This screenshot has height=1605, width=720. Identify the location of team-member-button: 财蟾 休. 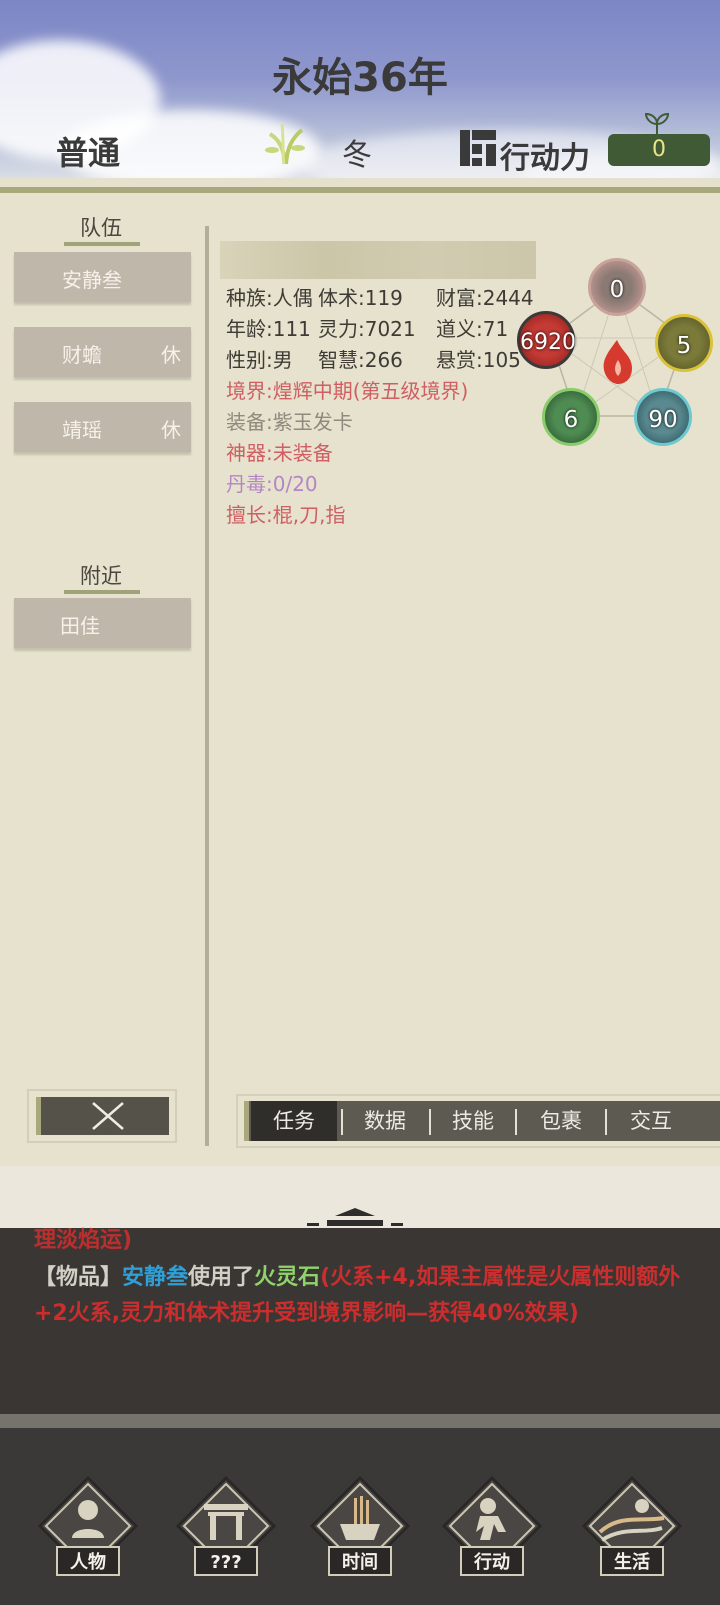
(102, 352).